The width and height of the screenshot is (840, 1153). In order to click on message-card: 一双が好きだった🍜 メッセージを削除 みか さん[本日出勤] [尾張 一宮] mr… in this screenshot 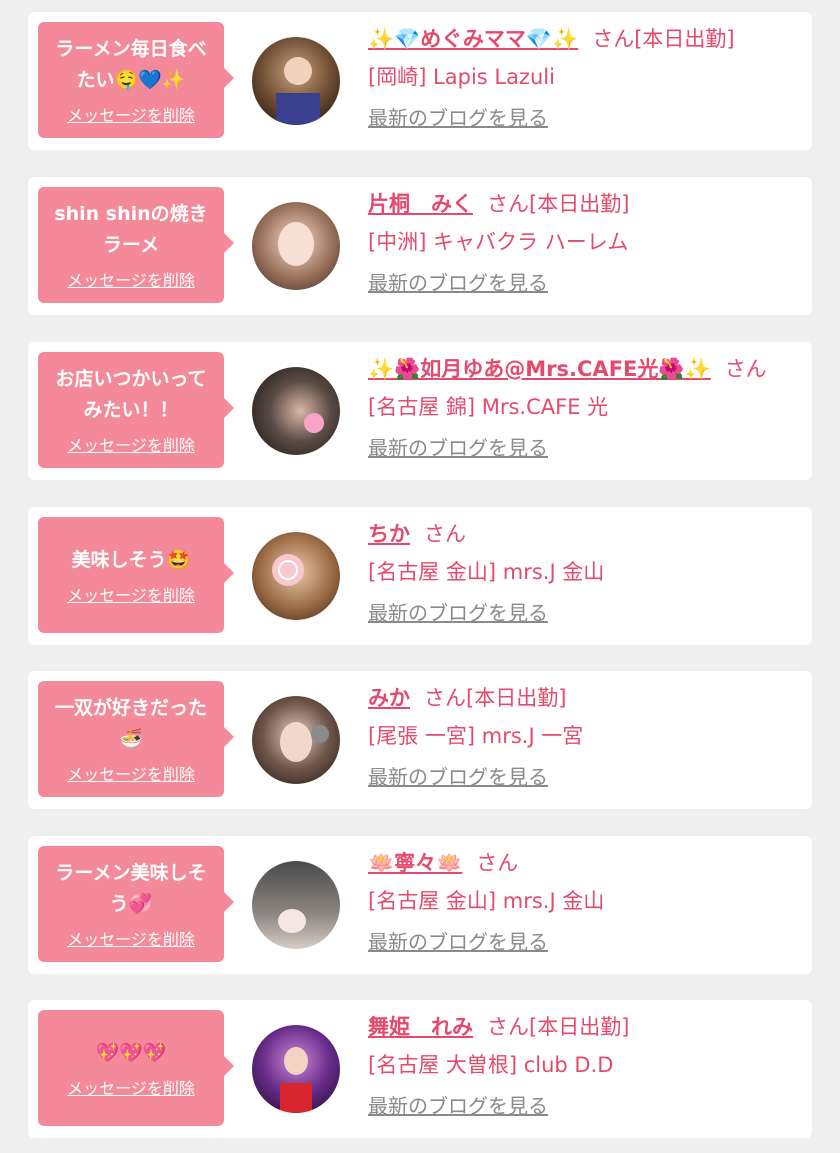, I will do `click(420, 740)`.